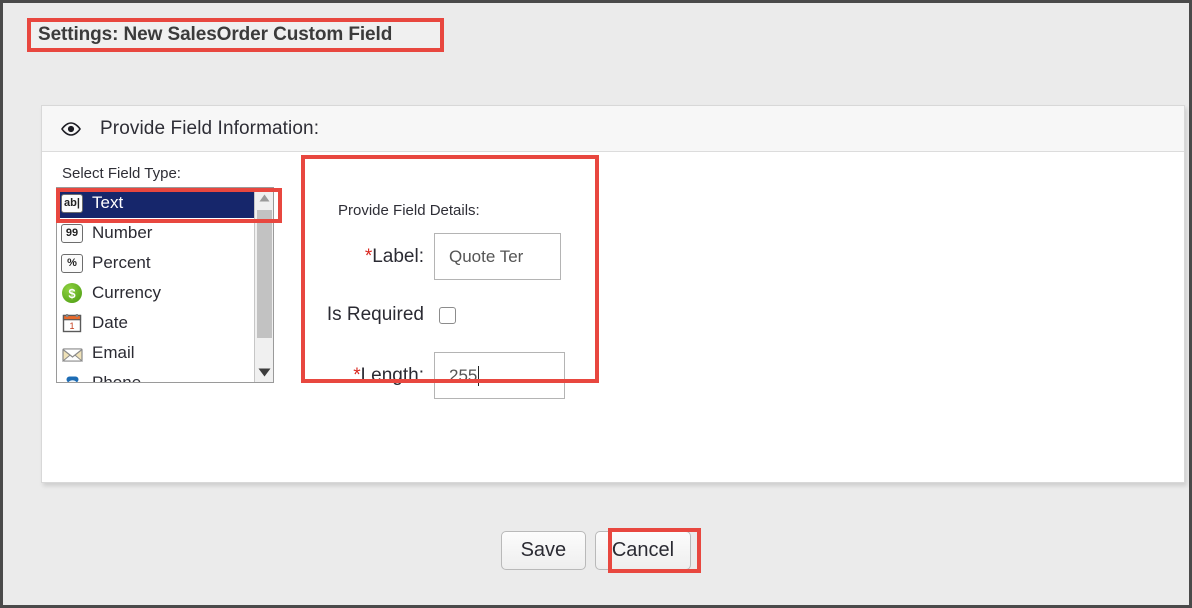 The image size is (1192, 608). I want to click on field-type-item-currency: $ Currency, so click(165, 293).